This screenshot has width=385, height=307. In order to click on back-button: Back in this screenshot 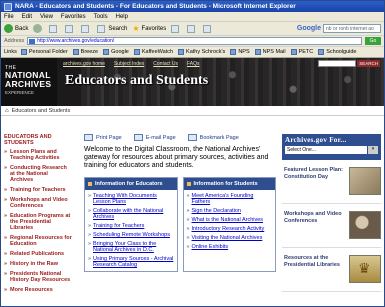, I will do `click(16, 28)`.